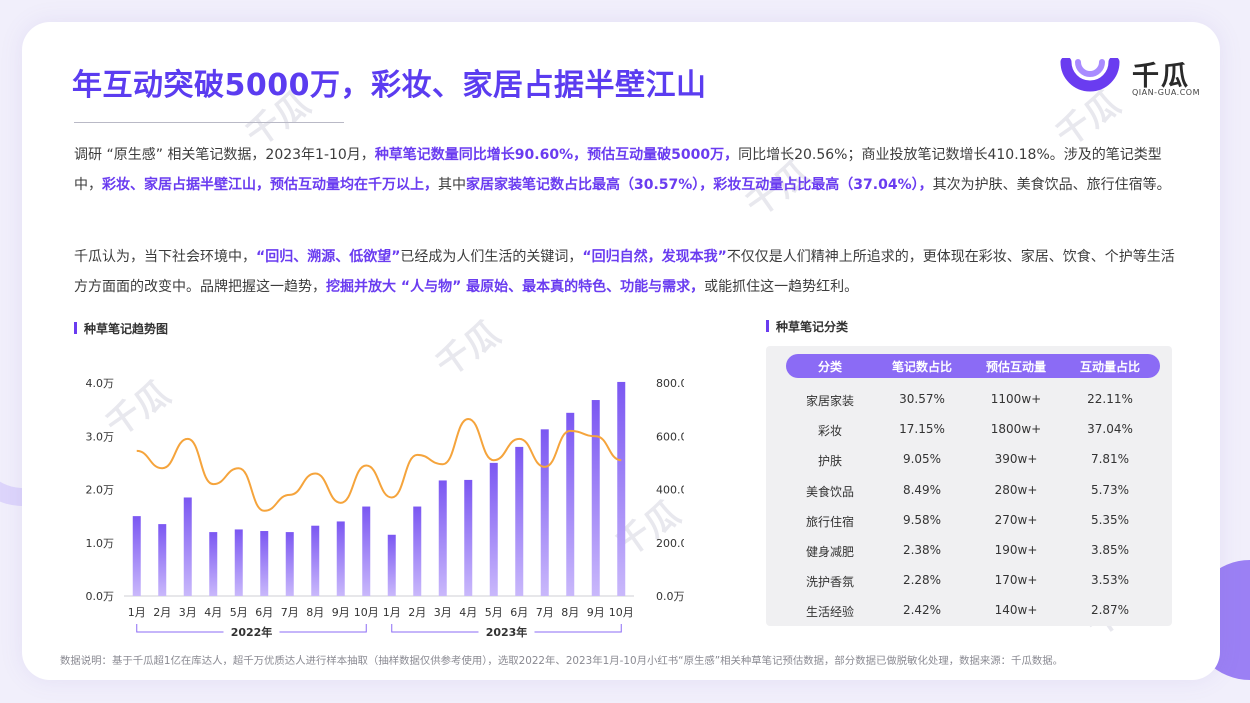 This screenshot has width=1250, height=703. I want to click on table-cell: 护肤, so click(829, 461).